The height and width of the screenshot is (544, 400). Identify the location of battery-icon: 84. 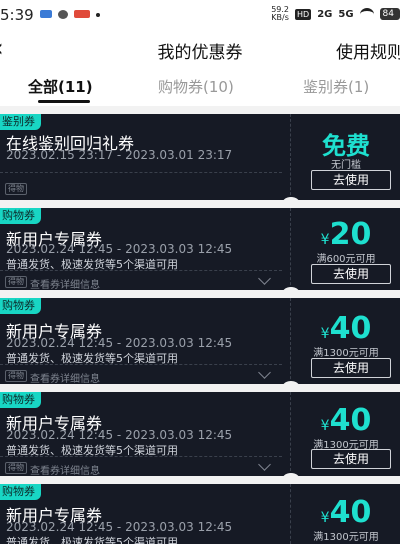
(389, 14).